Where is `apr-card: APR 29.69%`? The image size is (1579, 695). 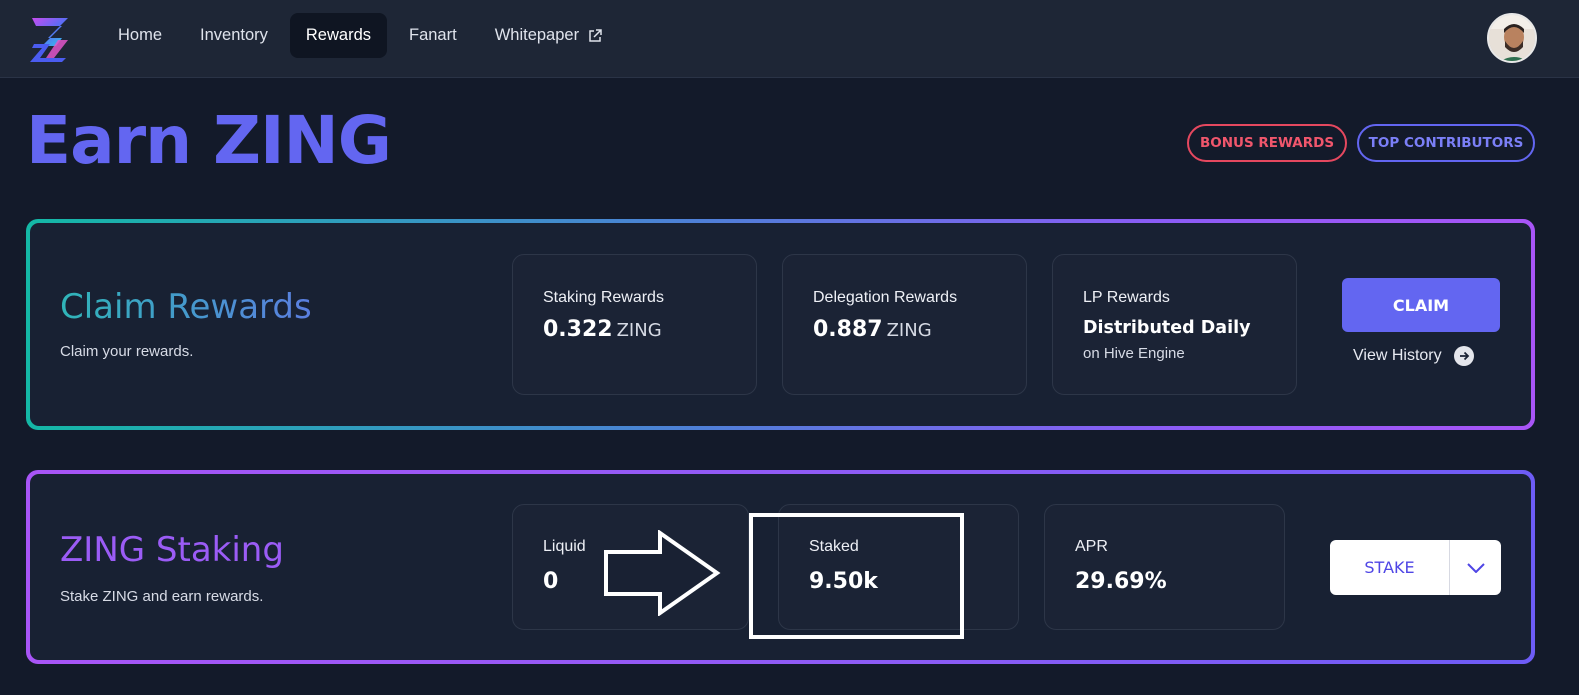
apr-card: APR 29.69% is located at coordinates (1164, 567).